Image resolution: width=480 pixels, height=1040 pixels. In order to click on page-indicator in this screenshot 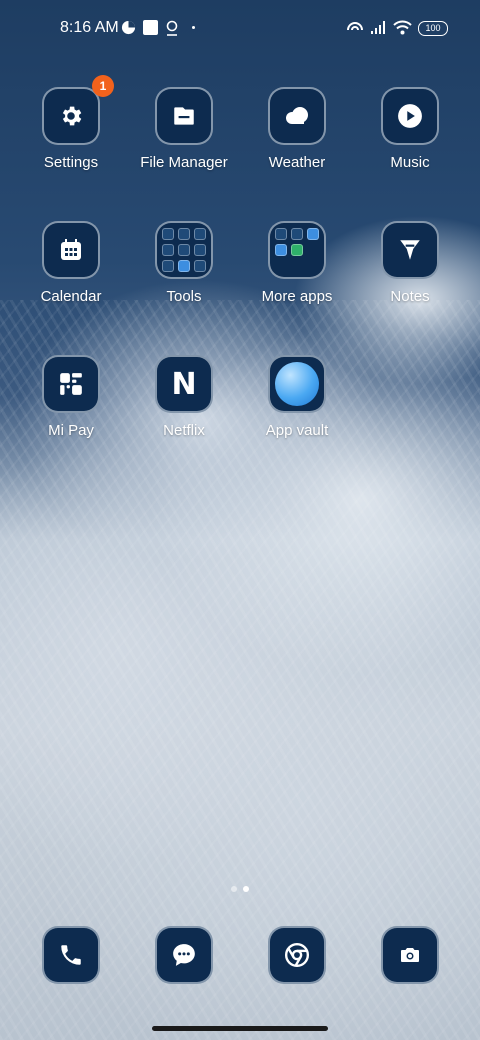, I will do `click(240, 888)`.